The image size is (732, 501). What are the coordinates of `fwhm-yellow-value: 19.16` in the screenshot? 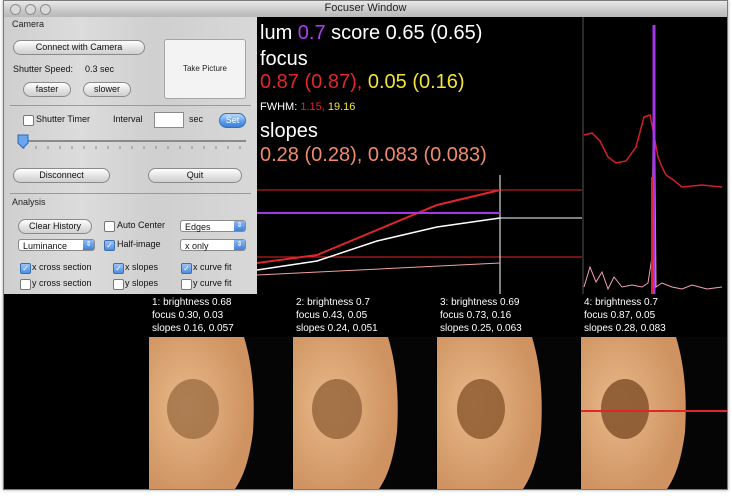 It's located at (341, 107).